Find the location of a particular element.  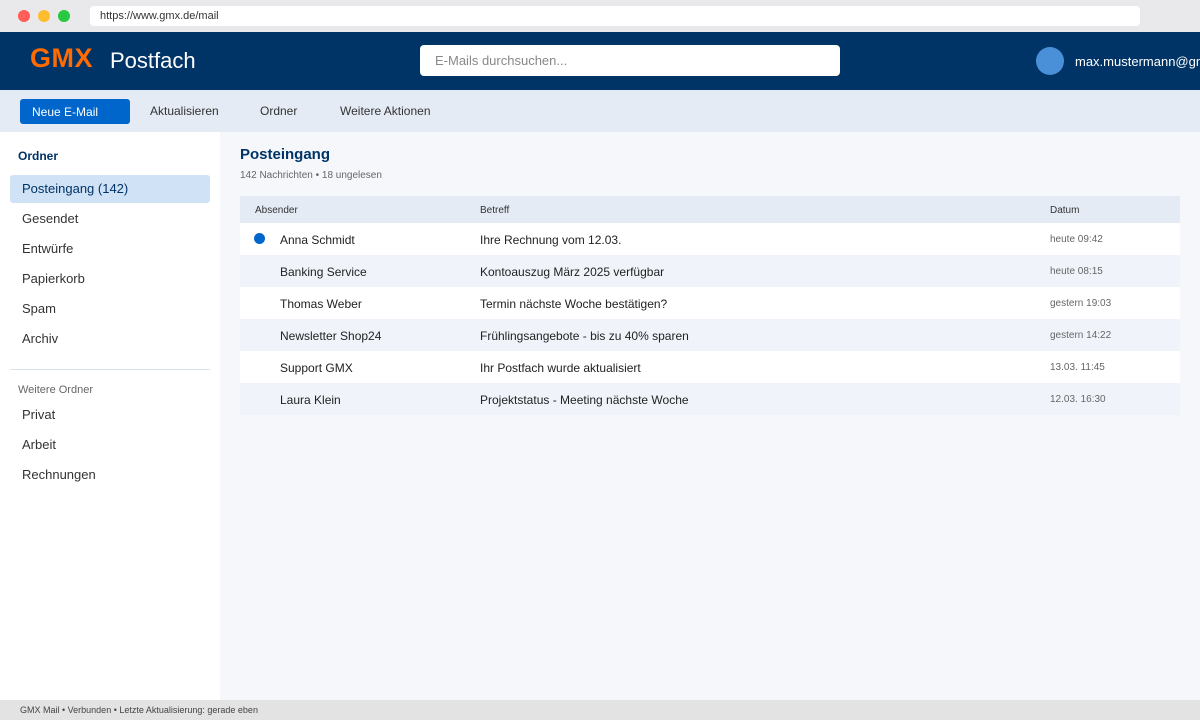

email-subject: Kontoauszug März 2025 verfügbar is located at coordinates (572, 272).